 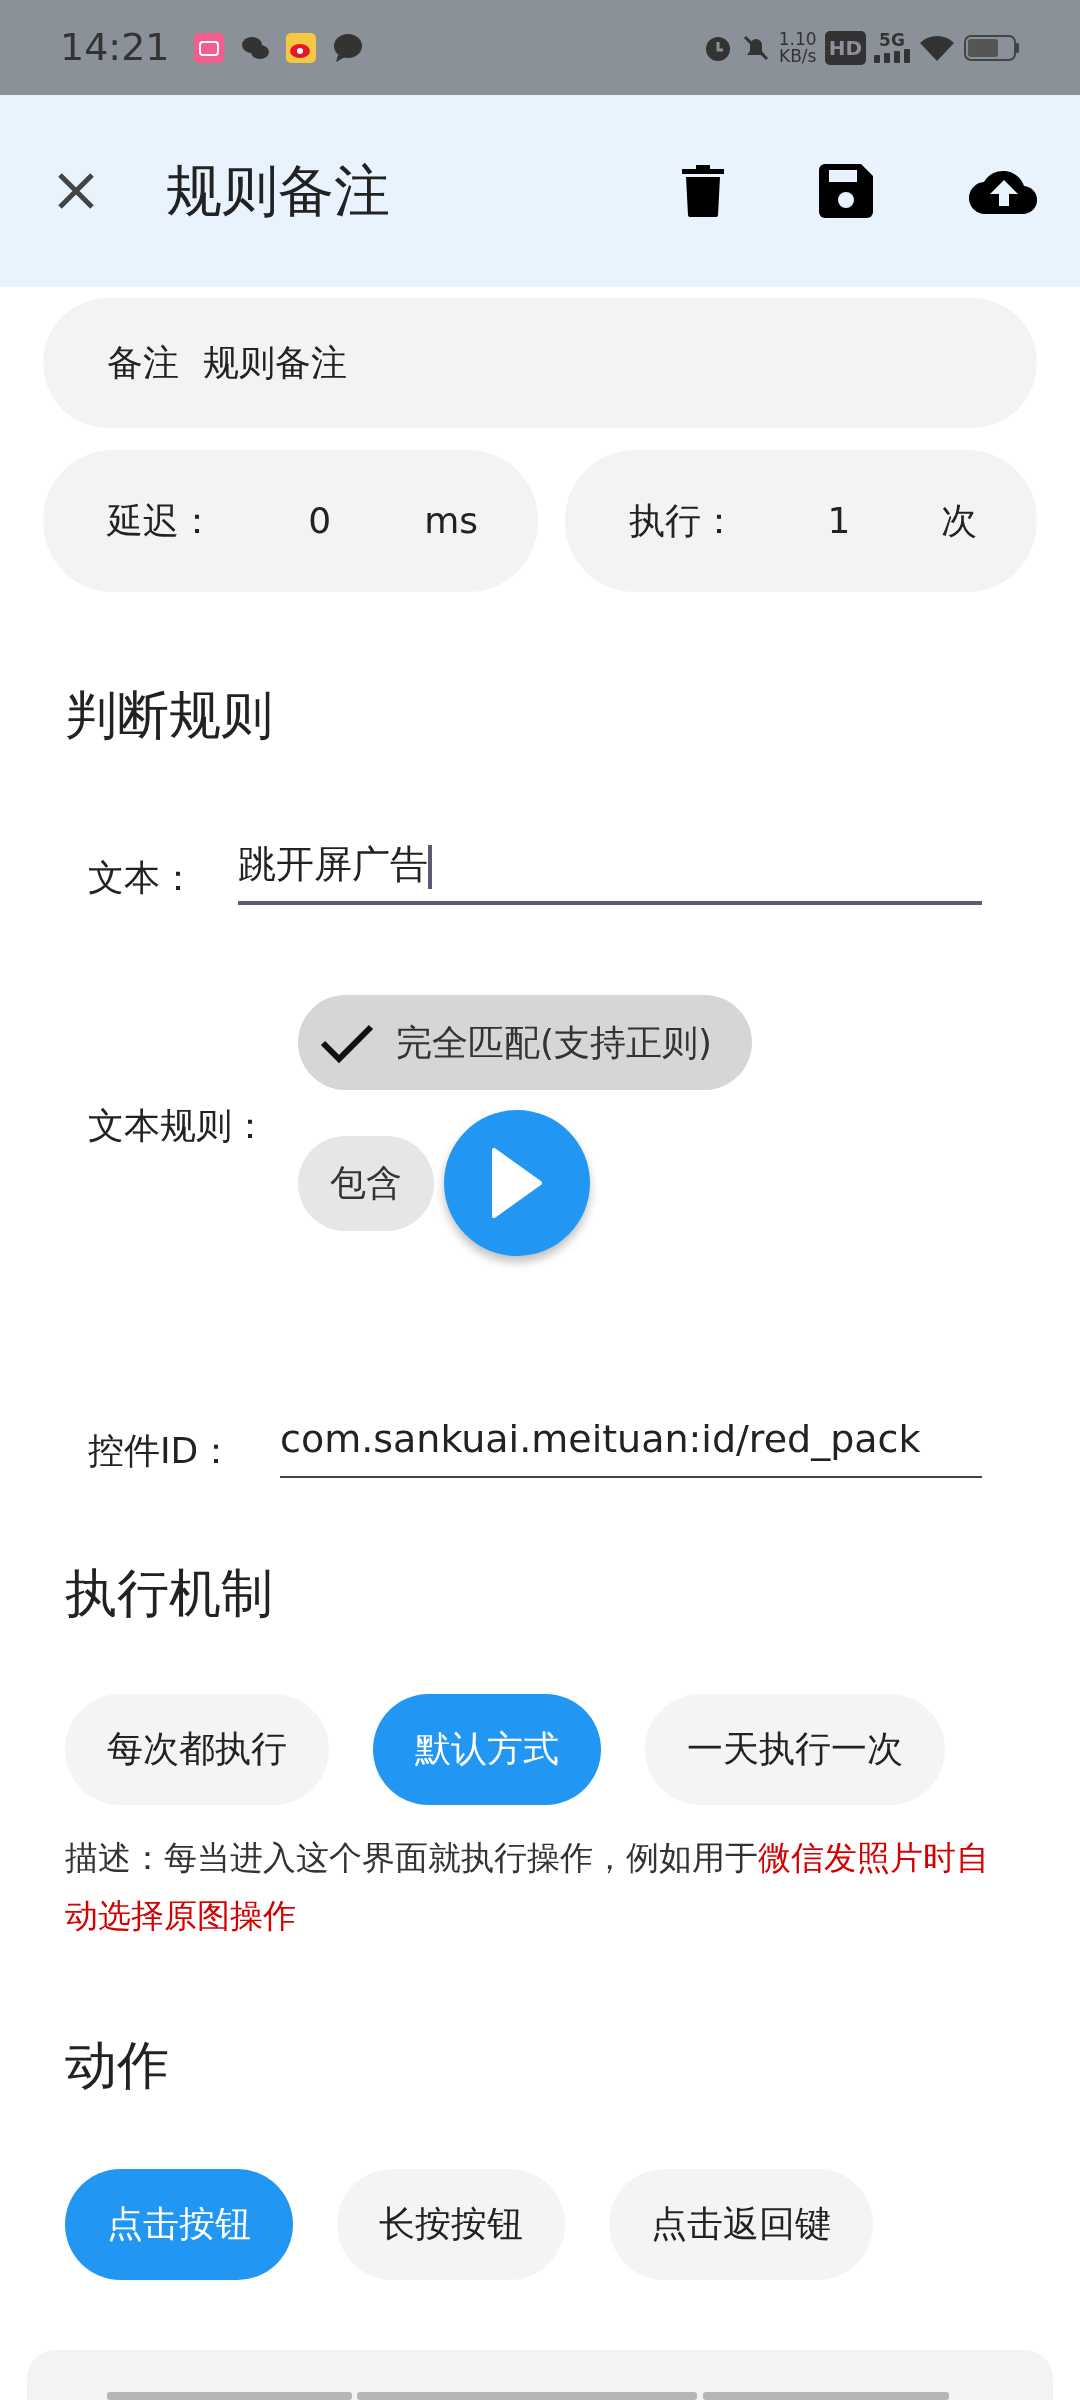 What do you see at coordinates (892, 40) in the screenshot?
I see `network-type: 5G` at bounding box center [892, 40].